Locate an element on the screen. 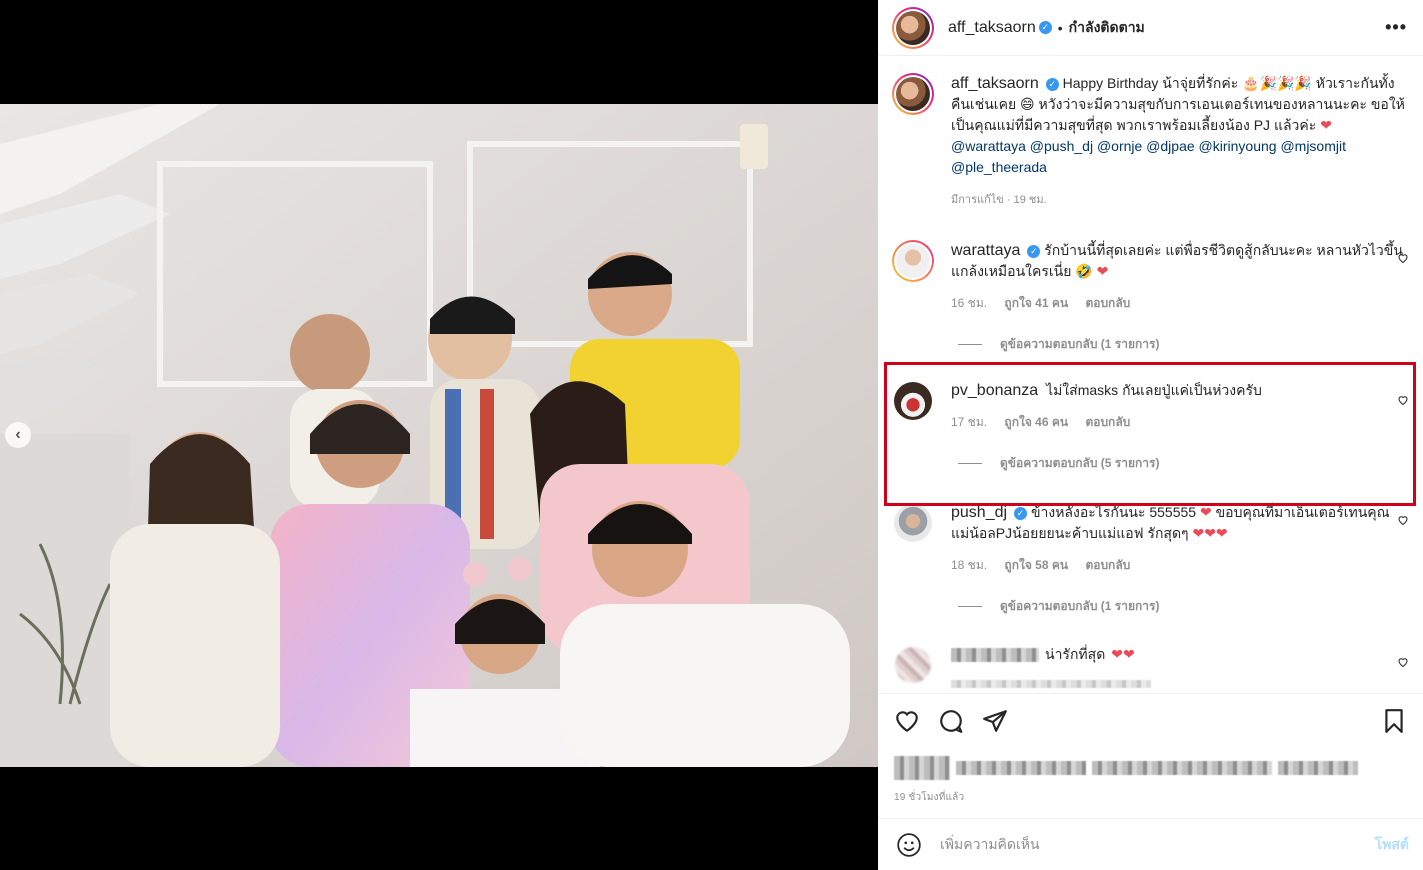  comment-text: ข้างหลังอะไรกันนะ 555555 is located at coordinates (1115, 512).